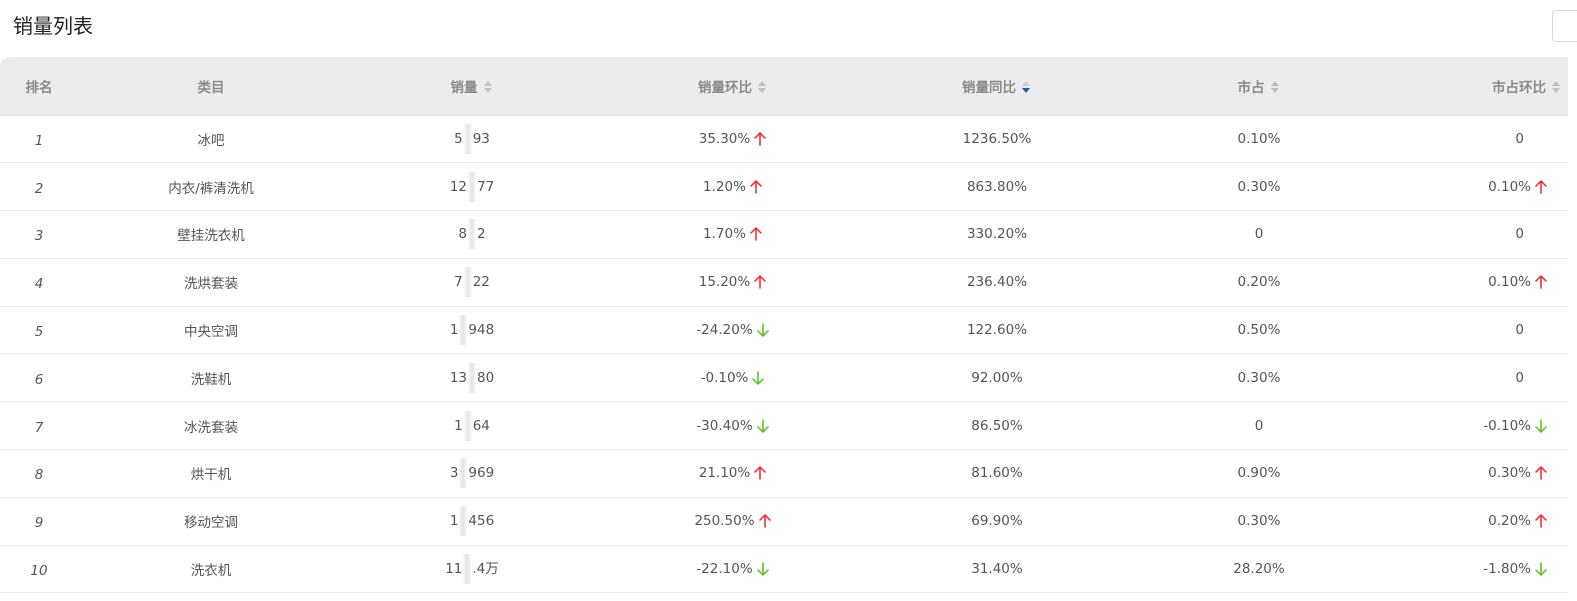 This screenshot has width=1577, height=601. What do you see at coordinates (39, 234) in the screenshot?
I see `rank-cell: 3` at bounding box center [39, 234].